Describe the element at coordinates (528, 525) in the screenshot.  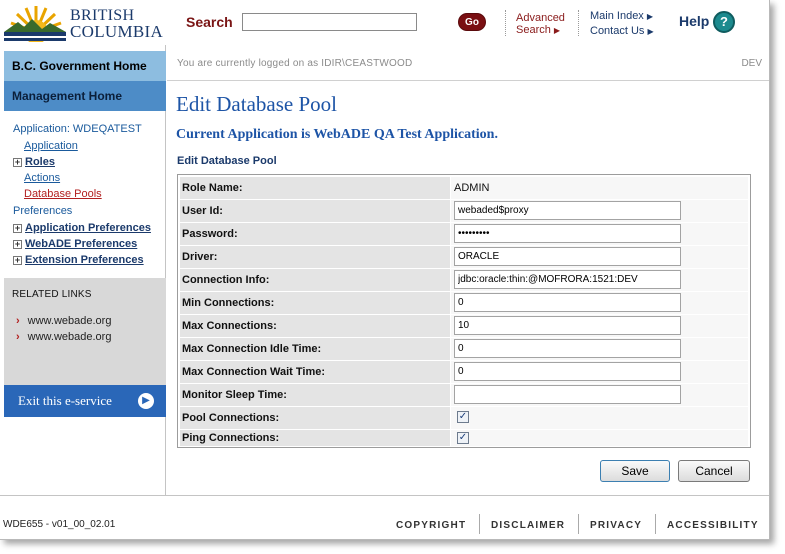
I see `disclaimer-link: DISCLAIMER` at that location.